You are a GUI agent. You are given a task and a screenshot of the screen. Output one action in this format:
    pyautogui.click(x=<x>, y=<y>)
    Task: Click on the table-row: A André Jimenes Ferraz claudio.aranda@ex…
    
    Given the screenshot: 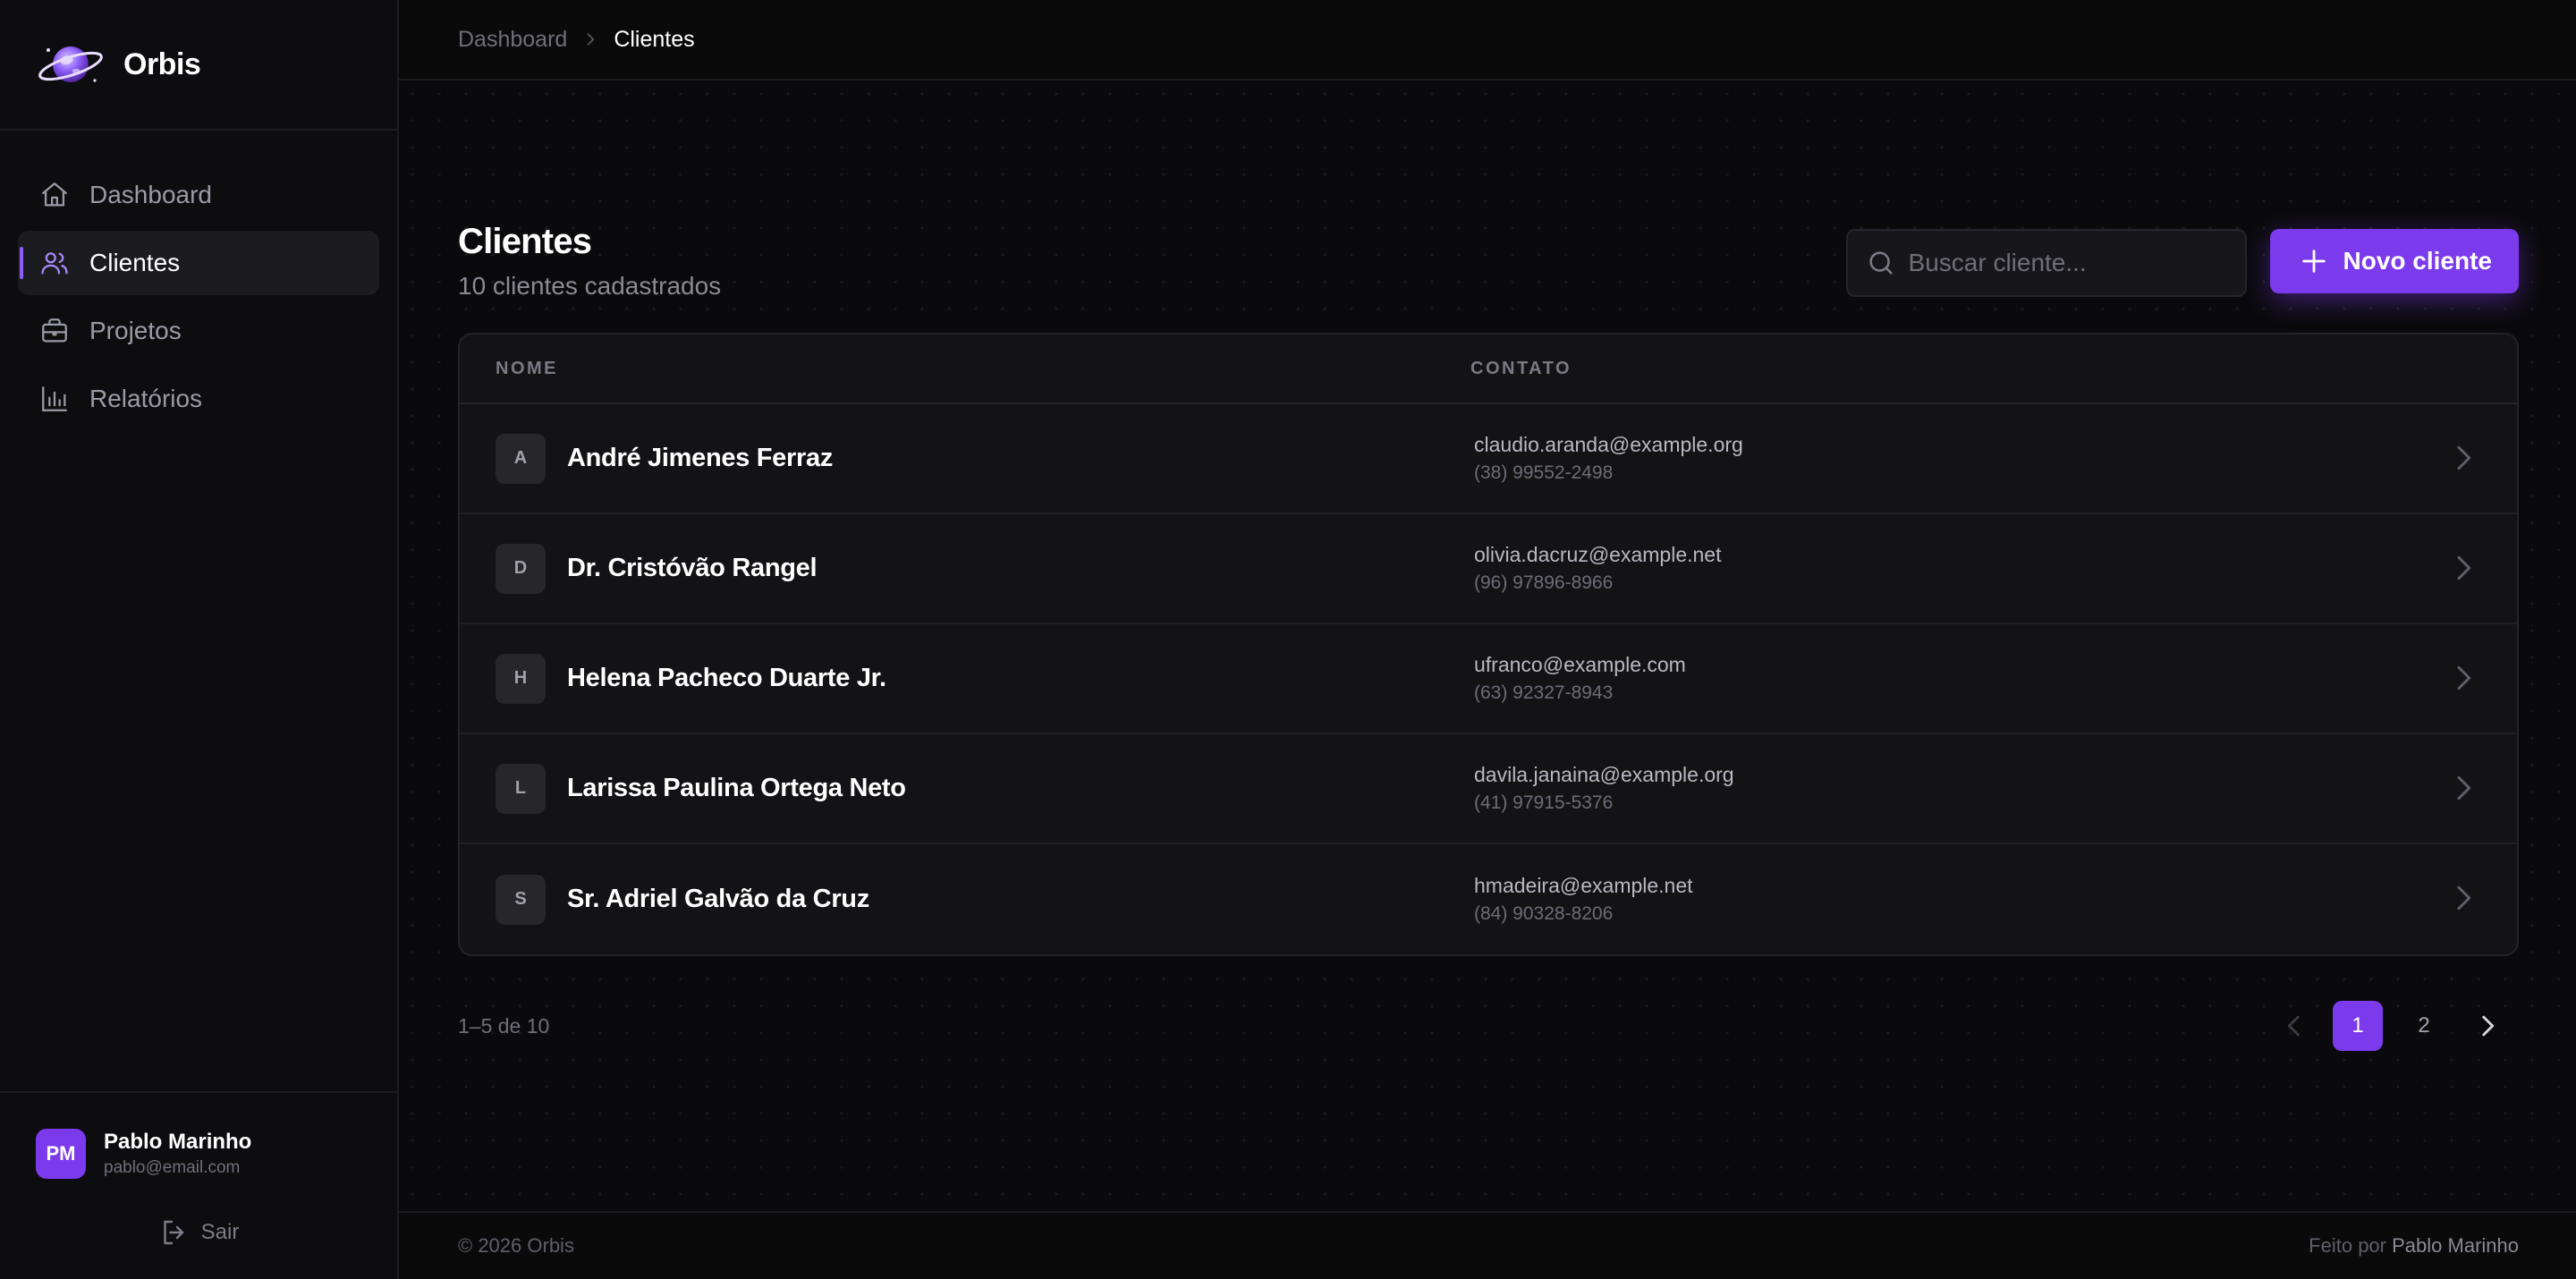 What is the action you would take?
    pyautogui.click(x=1488, y=459)
    